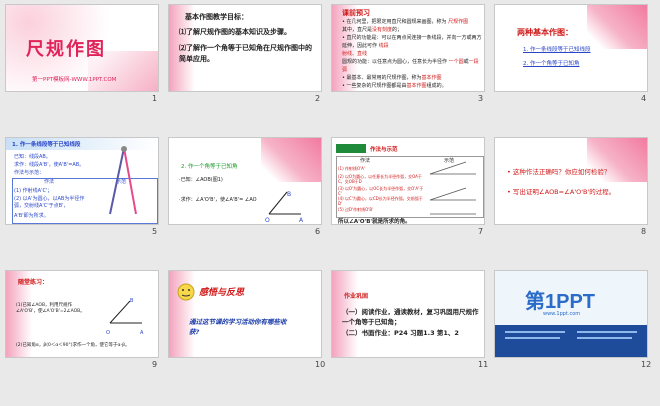 The image size is (660, 406). Describe the element at coordinates (356, 209) in the screenshot. I see `table-cell: (5) 过D'作射线O'B'` at that location.